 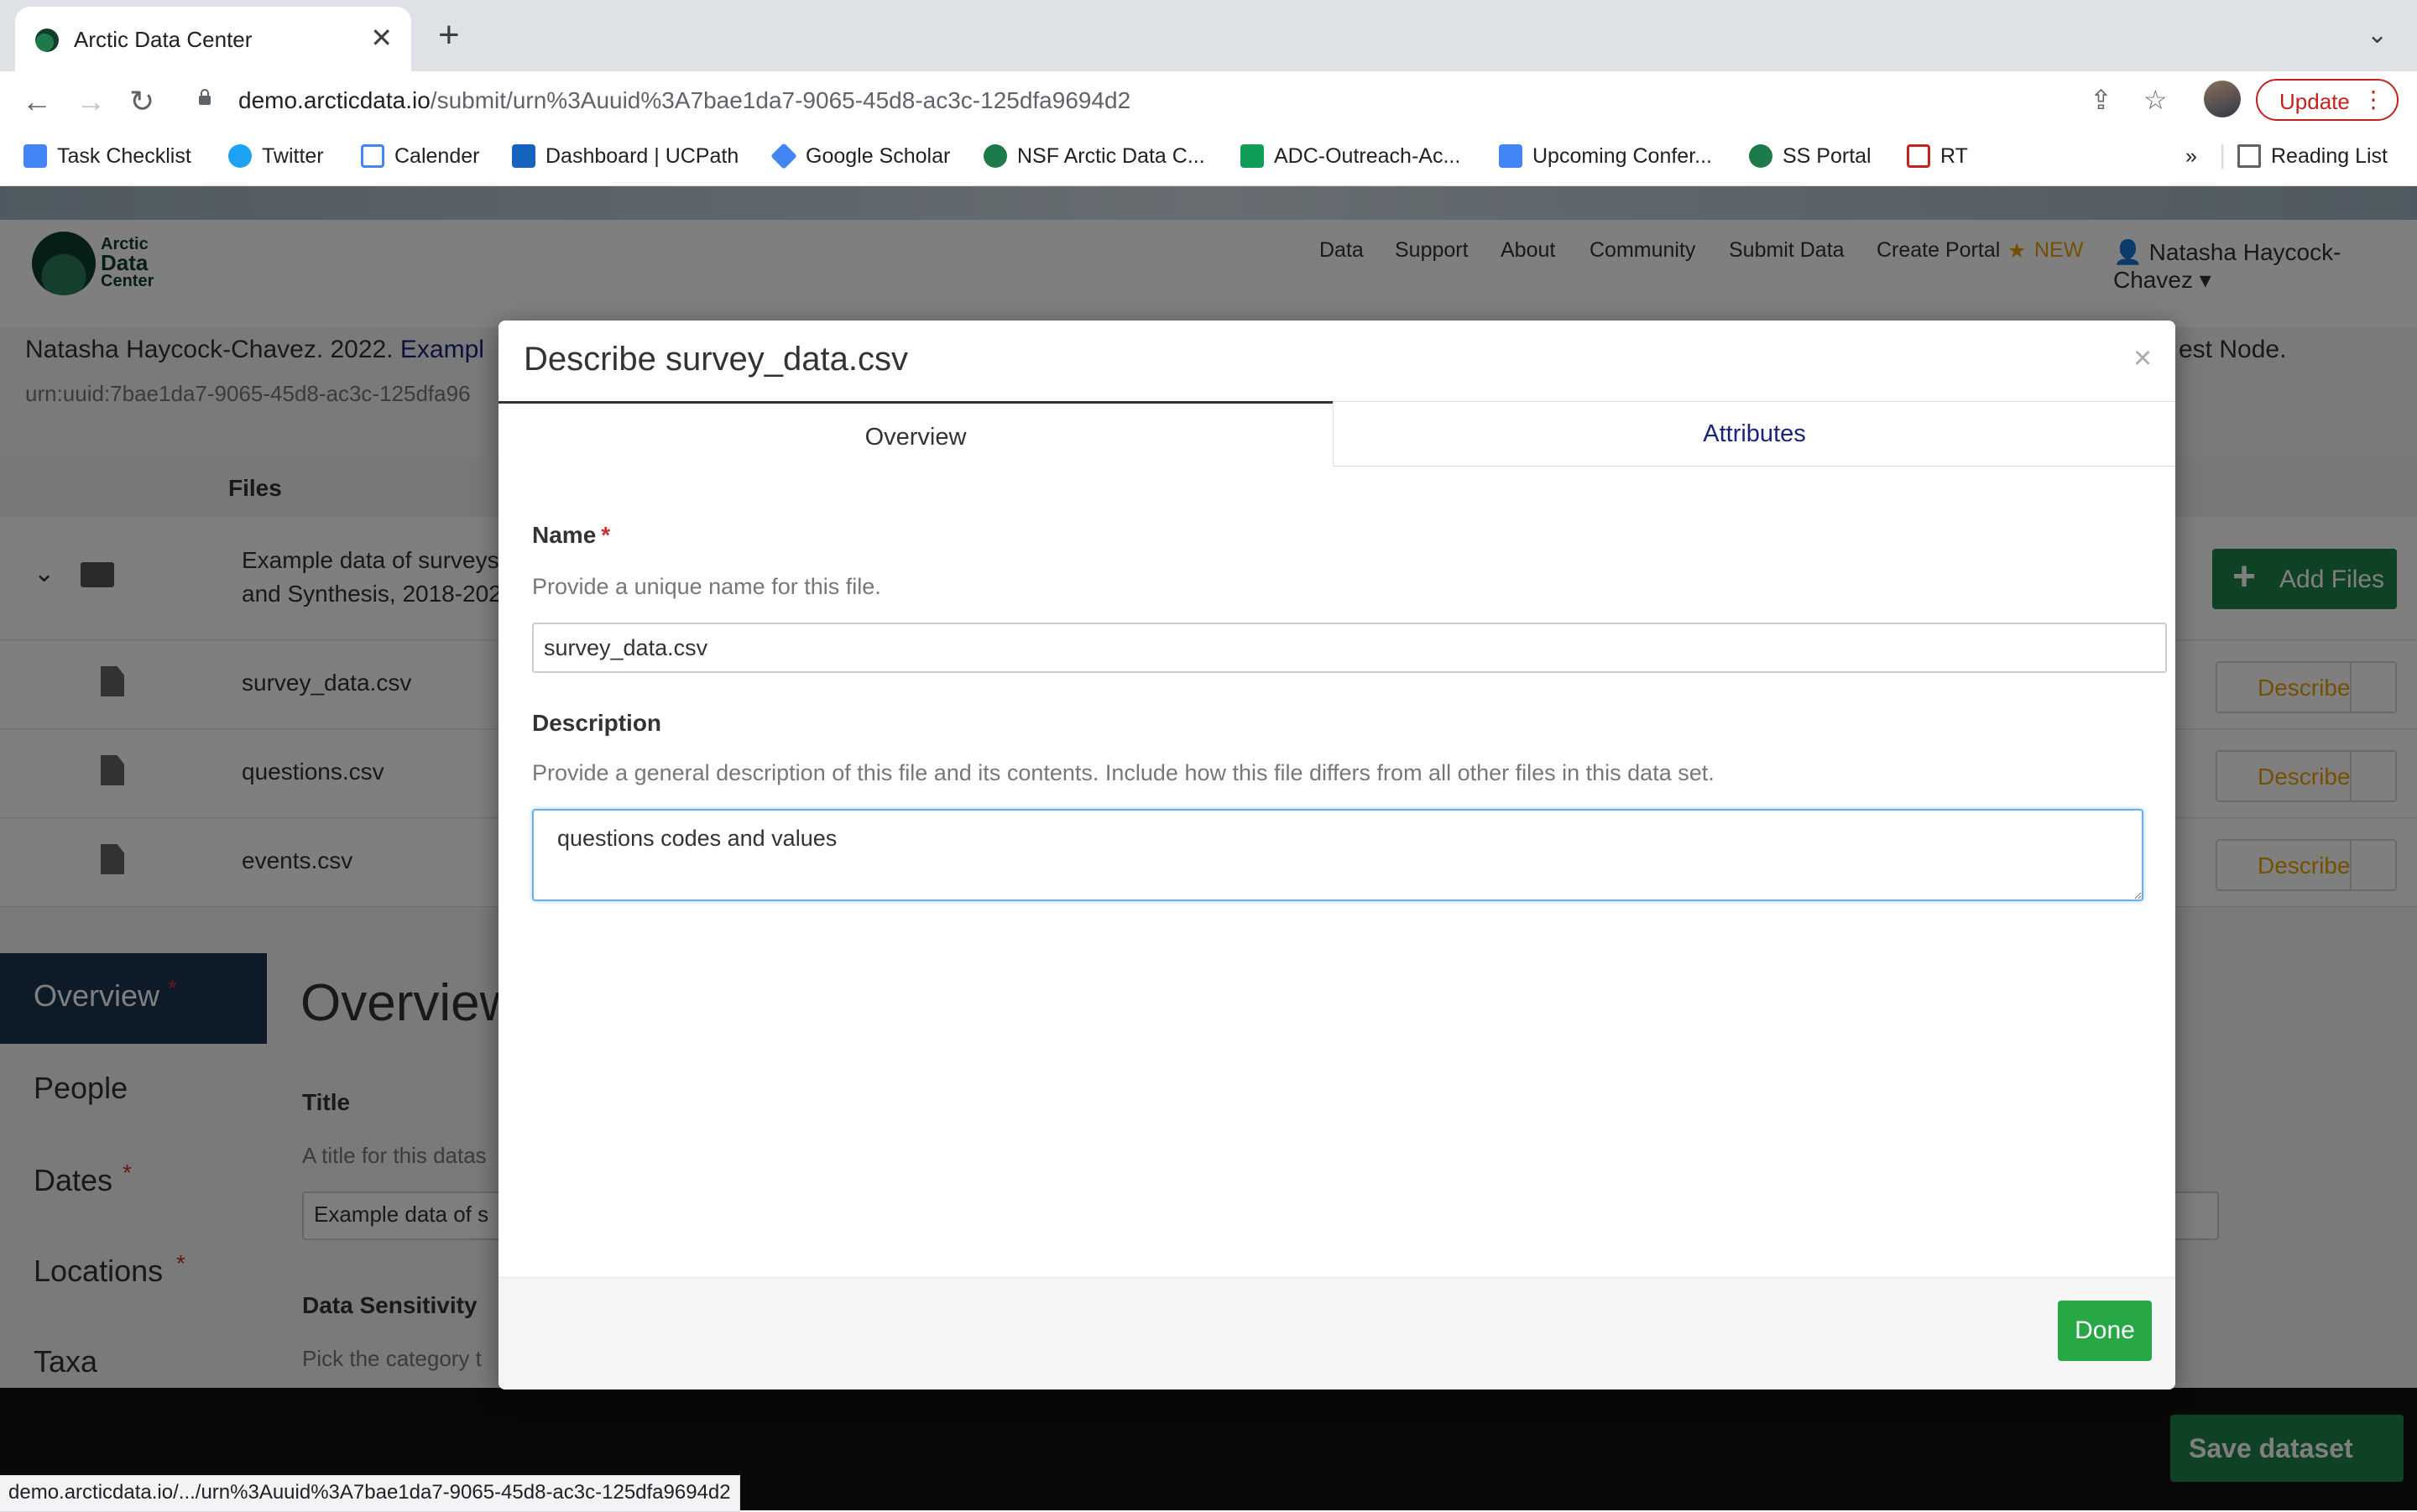 I want to click on bookmark-calender: Calender, so click(x=420, y=157).